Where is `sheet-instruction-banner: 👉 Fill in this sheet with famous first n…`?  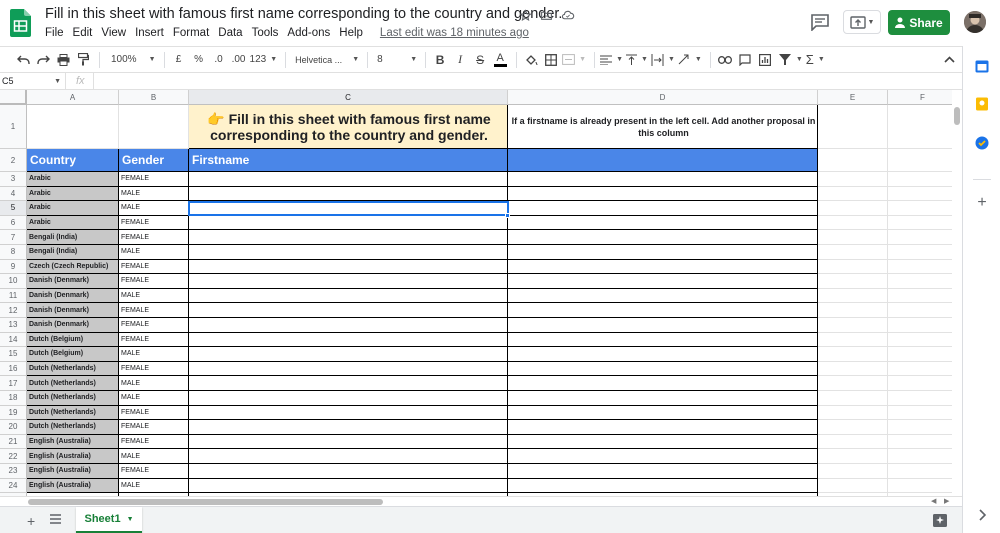 sheet-instruction-banner: 👉 Fill in this sheet with famous first n… is located at coordinates (348, 127).